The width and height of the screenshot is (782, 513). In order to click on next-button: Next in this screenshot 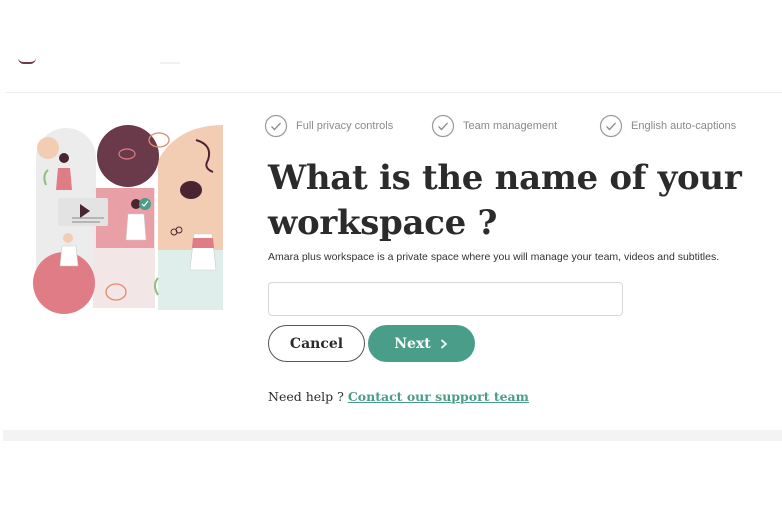, I will do `click(421, 343)`.